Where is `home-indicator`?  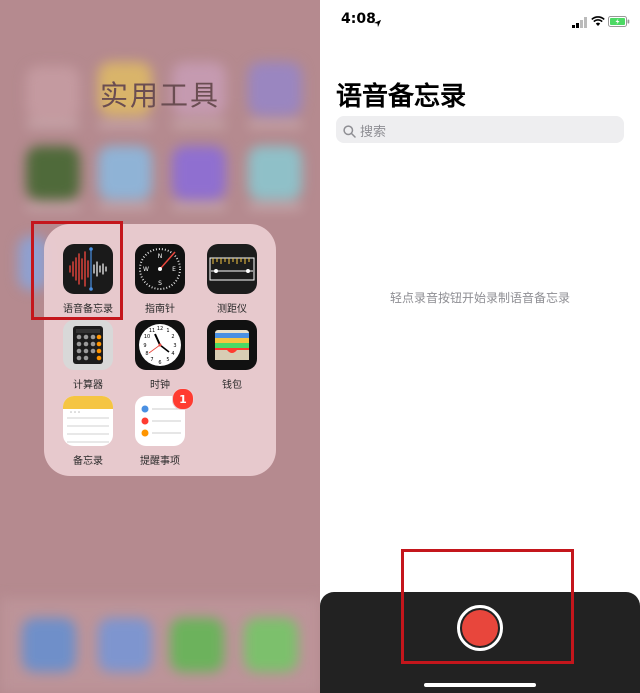
home-indicator is located at coordinates (480, 685).